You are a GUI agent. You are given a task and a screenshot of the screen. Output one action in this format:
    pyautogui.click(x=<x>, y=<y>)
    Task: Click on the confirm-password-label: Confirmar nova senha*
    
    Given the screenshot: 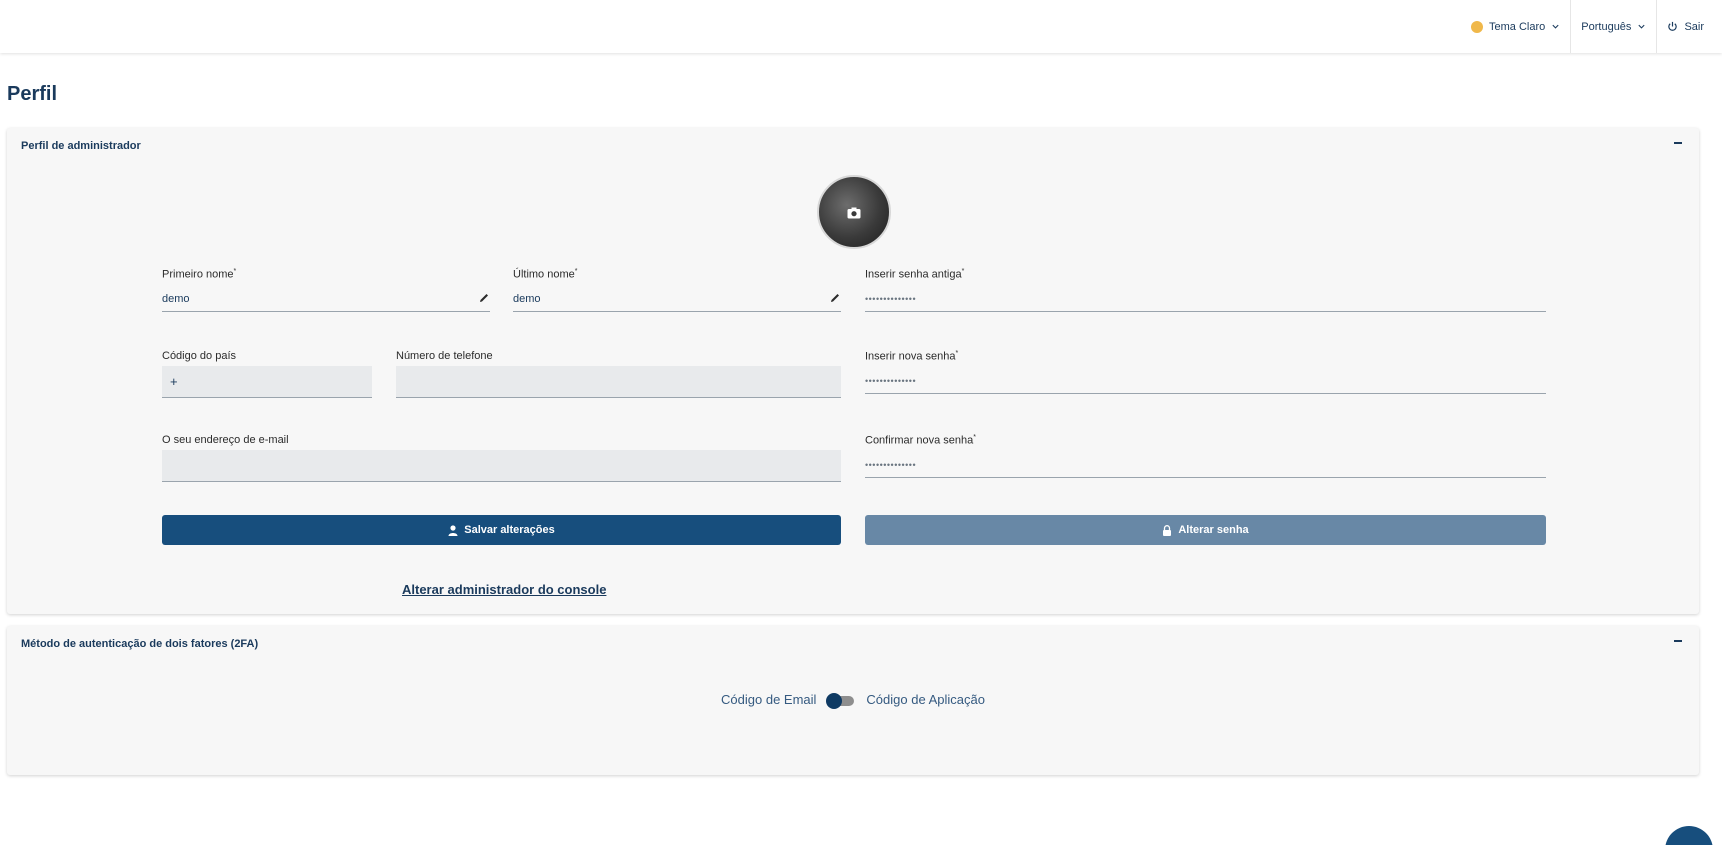 What is the action you would take?
    pyautogui.click(x=920, y=440)
    